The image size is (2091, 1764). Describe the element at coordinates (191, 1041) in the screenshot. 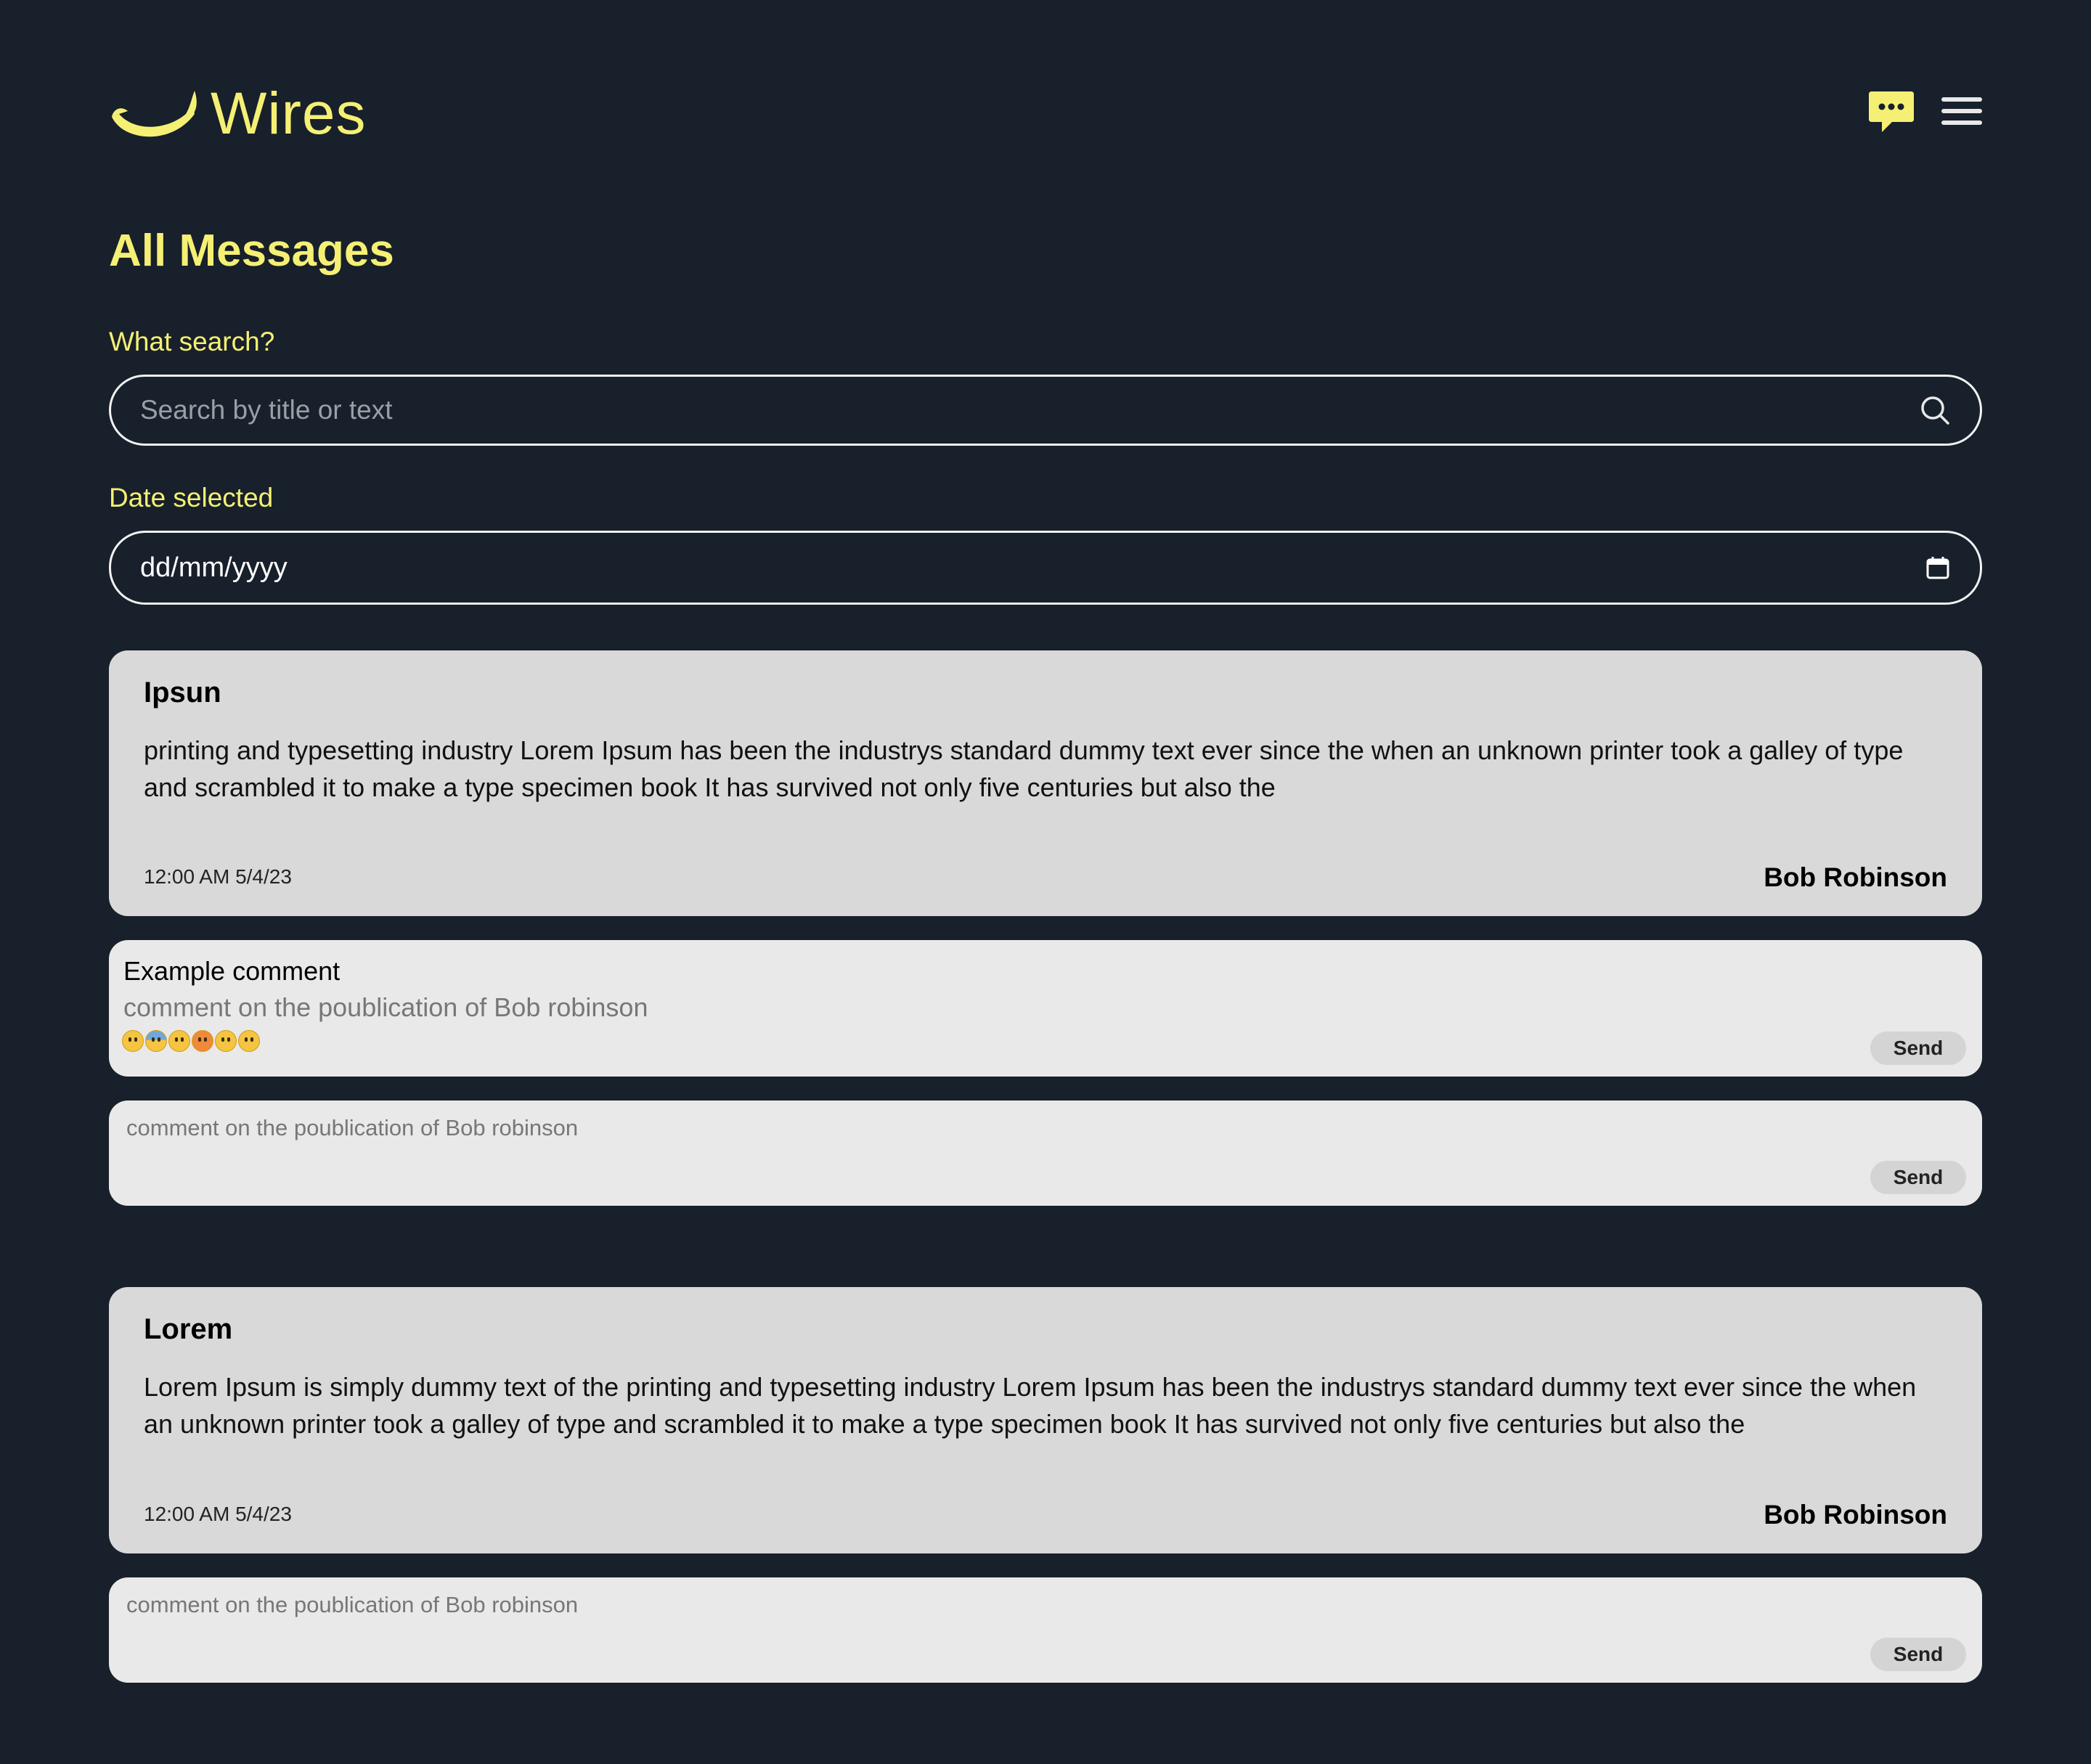

I see `reaction-row` at that location.